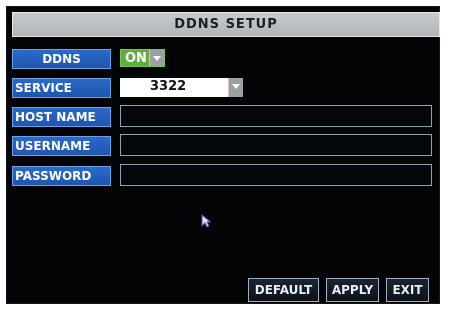  I want to click on mouse-pointer-icon, so click(206, 221).